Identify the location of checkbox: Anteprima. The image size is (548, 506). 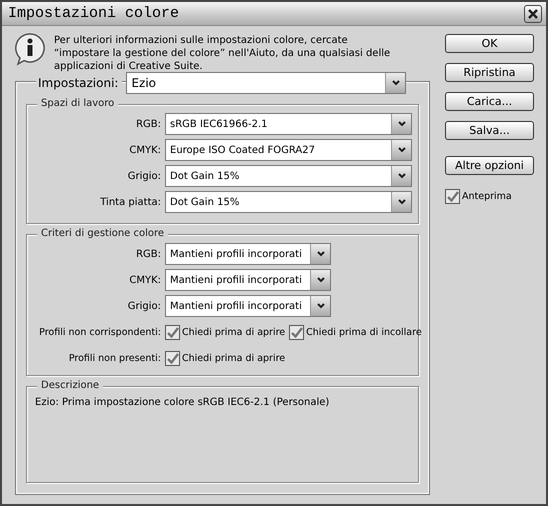
(490, 196).